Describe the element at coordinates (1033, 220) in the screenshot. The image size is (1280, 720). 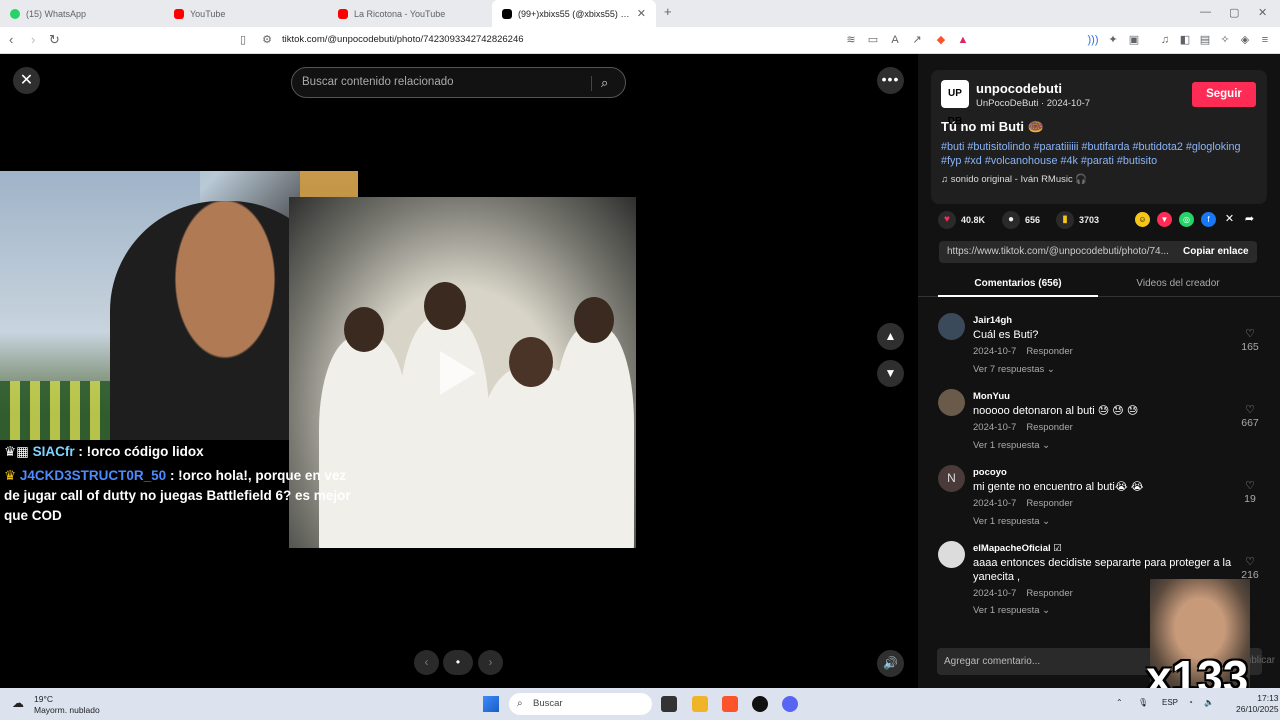
I see `comment-count: 656` at that location.